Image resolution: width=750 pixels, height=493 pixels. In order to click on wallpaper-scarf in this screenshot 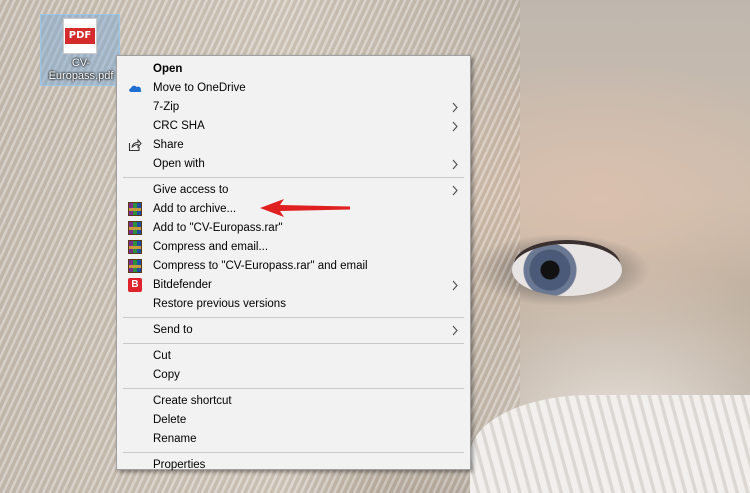, I will do `click(610, 444)`.